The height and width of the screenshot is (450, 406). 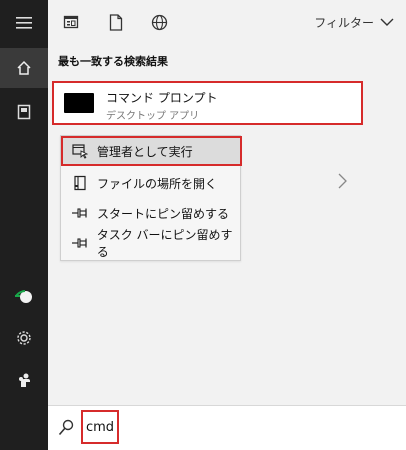 What do you see at coordinates (164, 243) in the screenshot?
I see `menu-item-label: タスク バーにピン留めする` at bounding box center [164, 243].